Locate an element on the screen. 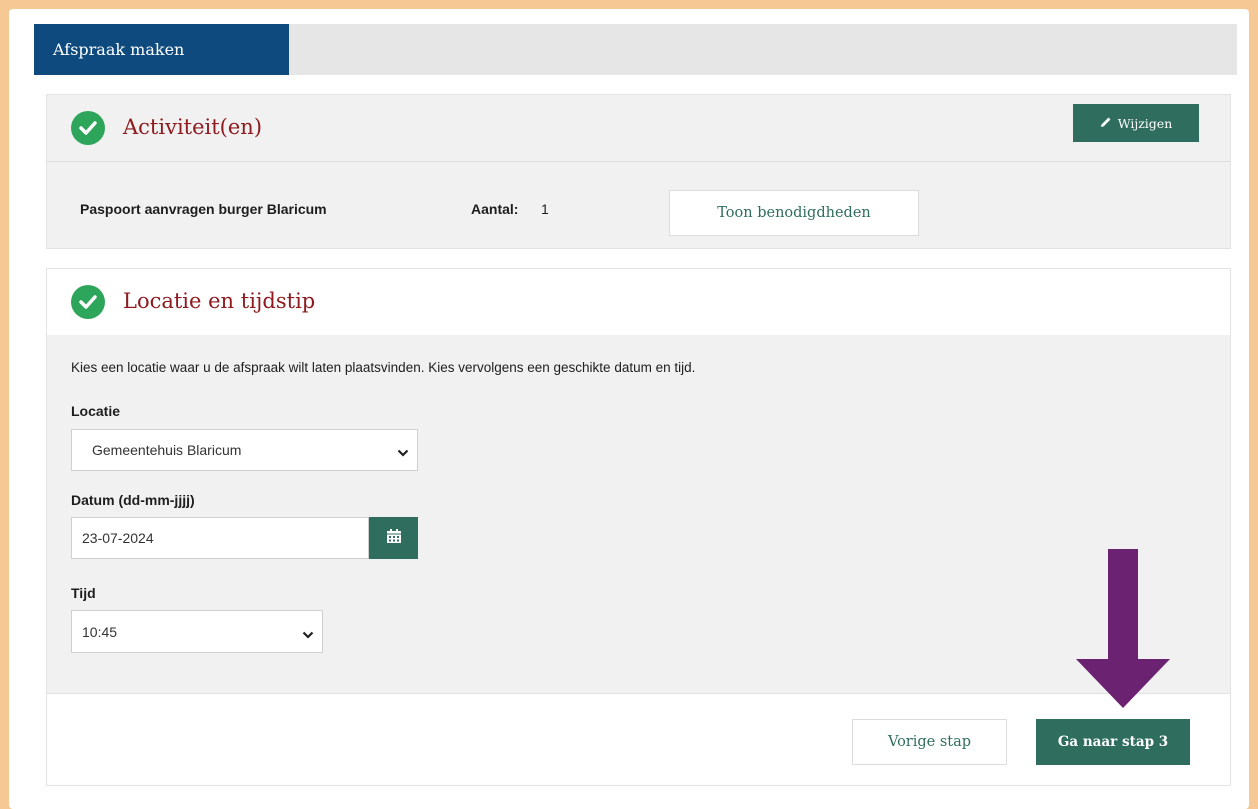 This screenshot has height=809, width=1258. date-label: Datum (dd-mm-jjjj) is located at coordinates (133, 500).